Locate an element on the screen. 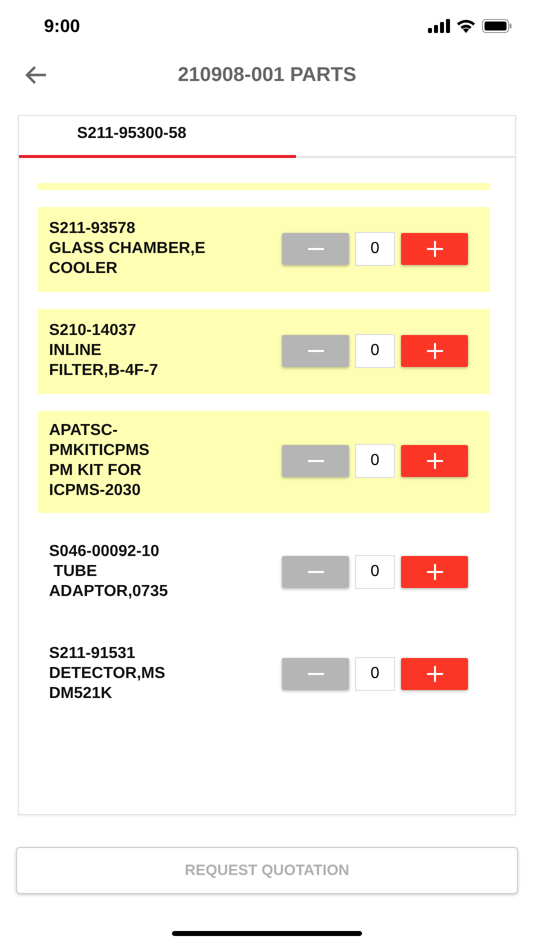 This screenshot has height=950, width=534. wifi-icon is located at coordinates (466, 26).